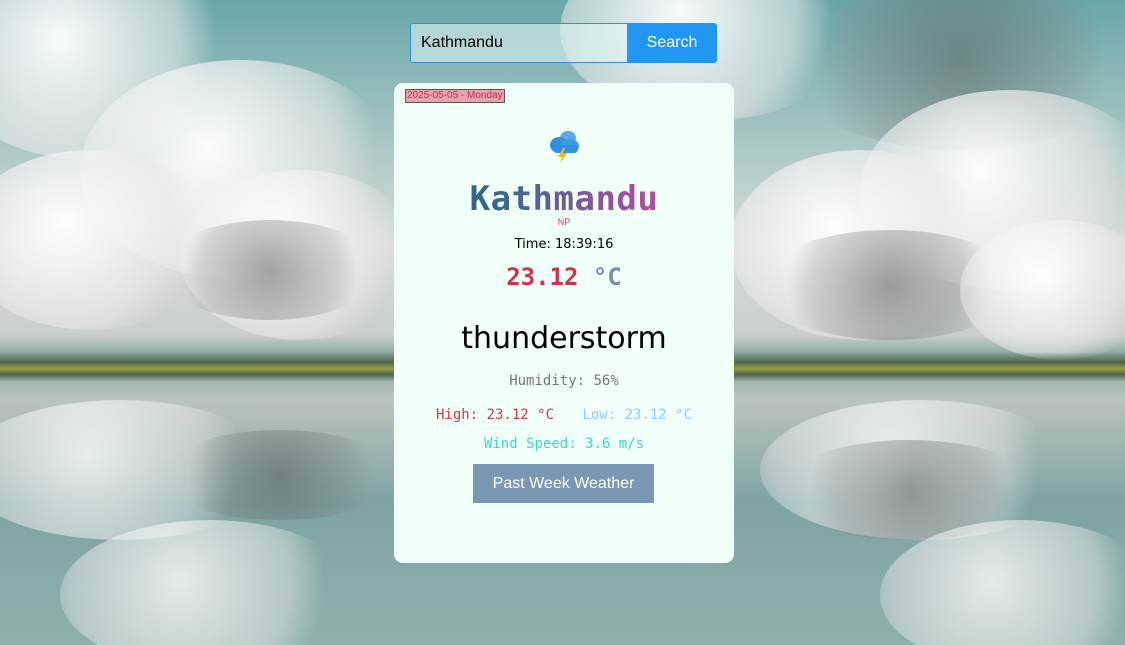 The height and width of the screenshot is (645, 1125). What do you see at coordinates (564, 146) in the screenshot?
I see `thunderstorm-cloud-icon` at bounding box center [564, 146].